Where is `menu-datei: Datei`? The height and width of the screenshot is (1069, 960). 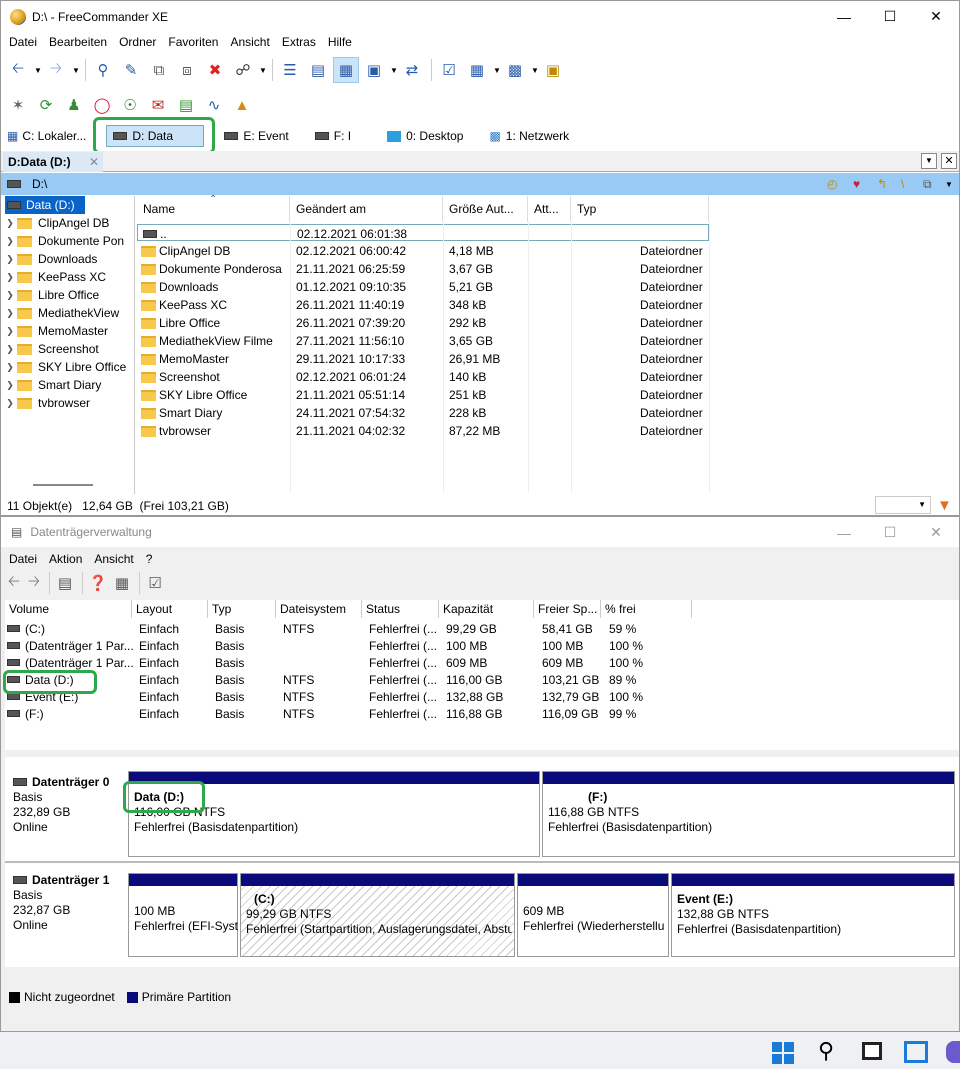
menu-datei: Datei is located at coordinates (23, 42).